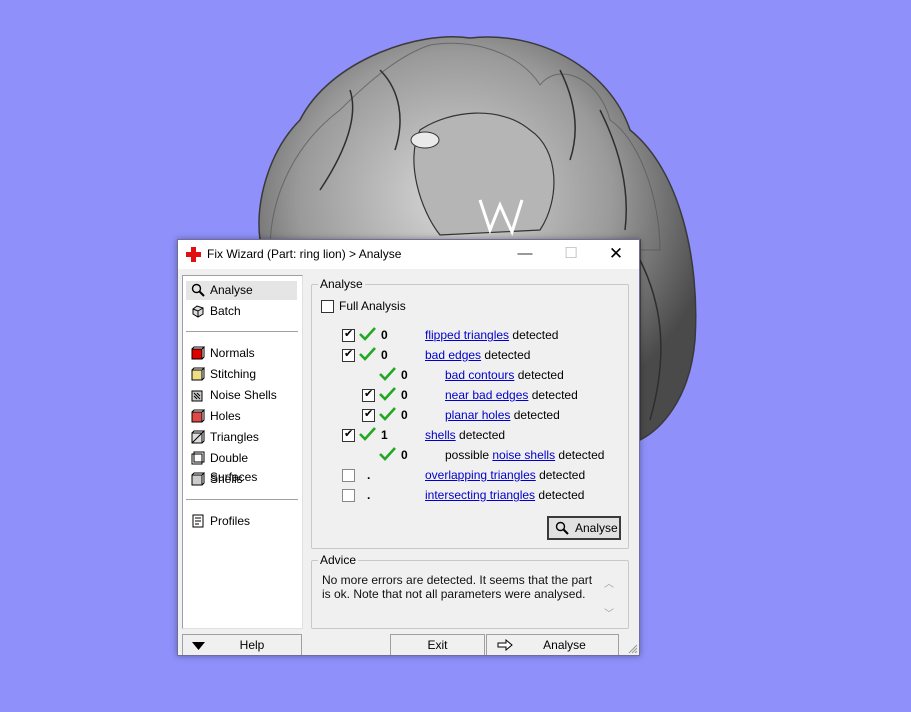 The width and height of the screenshot is (911, 712). Describe the element at coordinates (338, 560) in the screenshot. I see `advice-group-label: Advice` at that location.